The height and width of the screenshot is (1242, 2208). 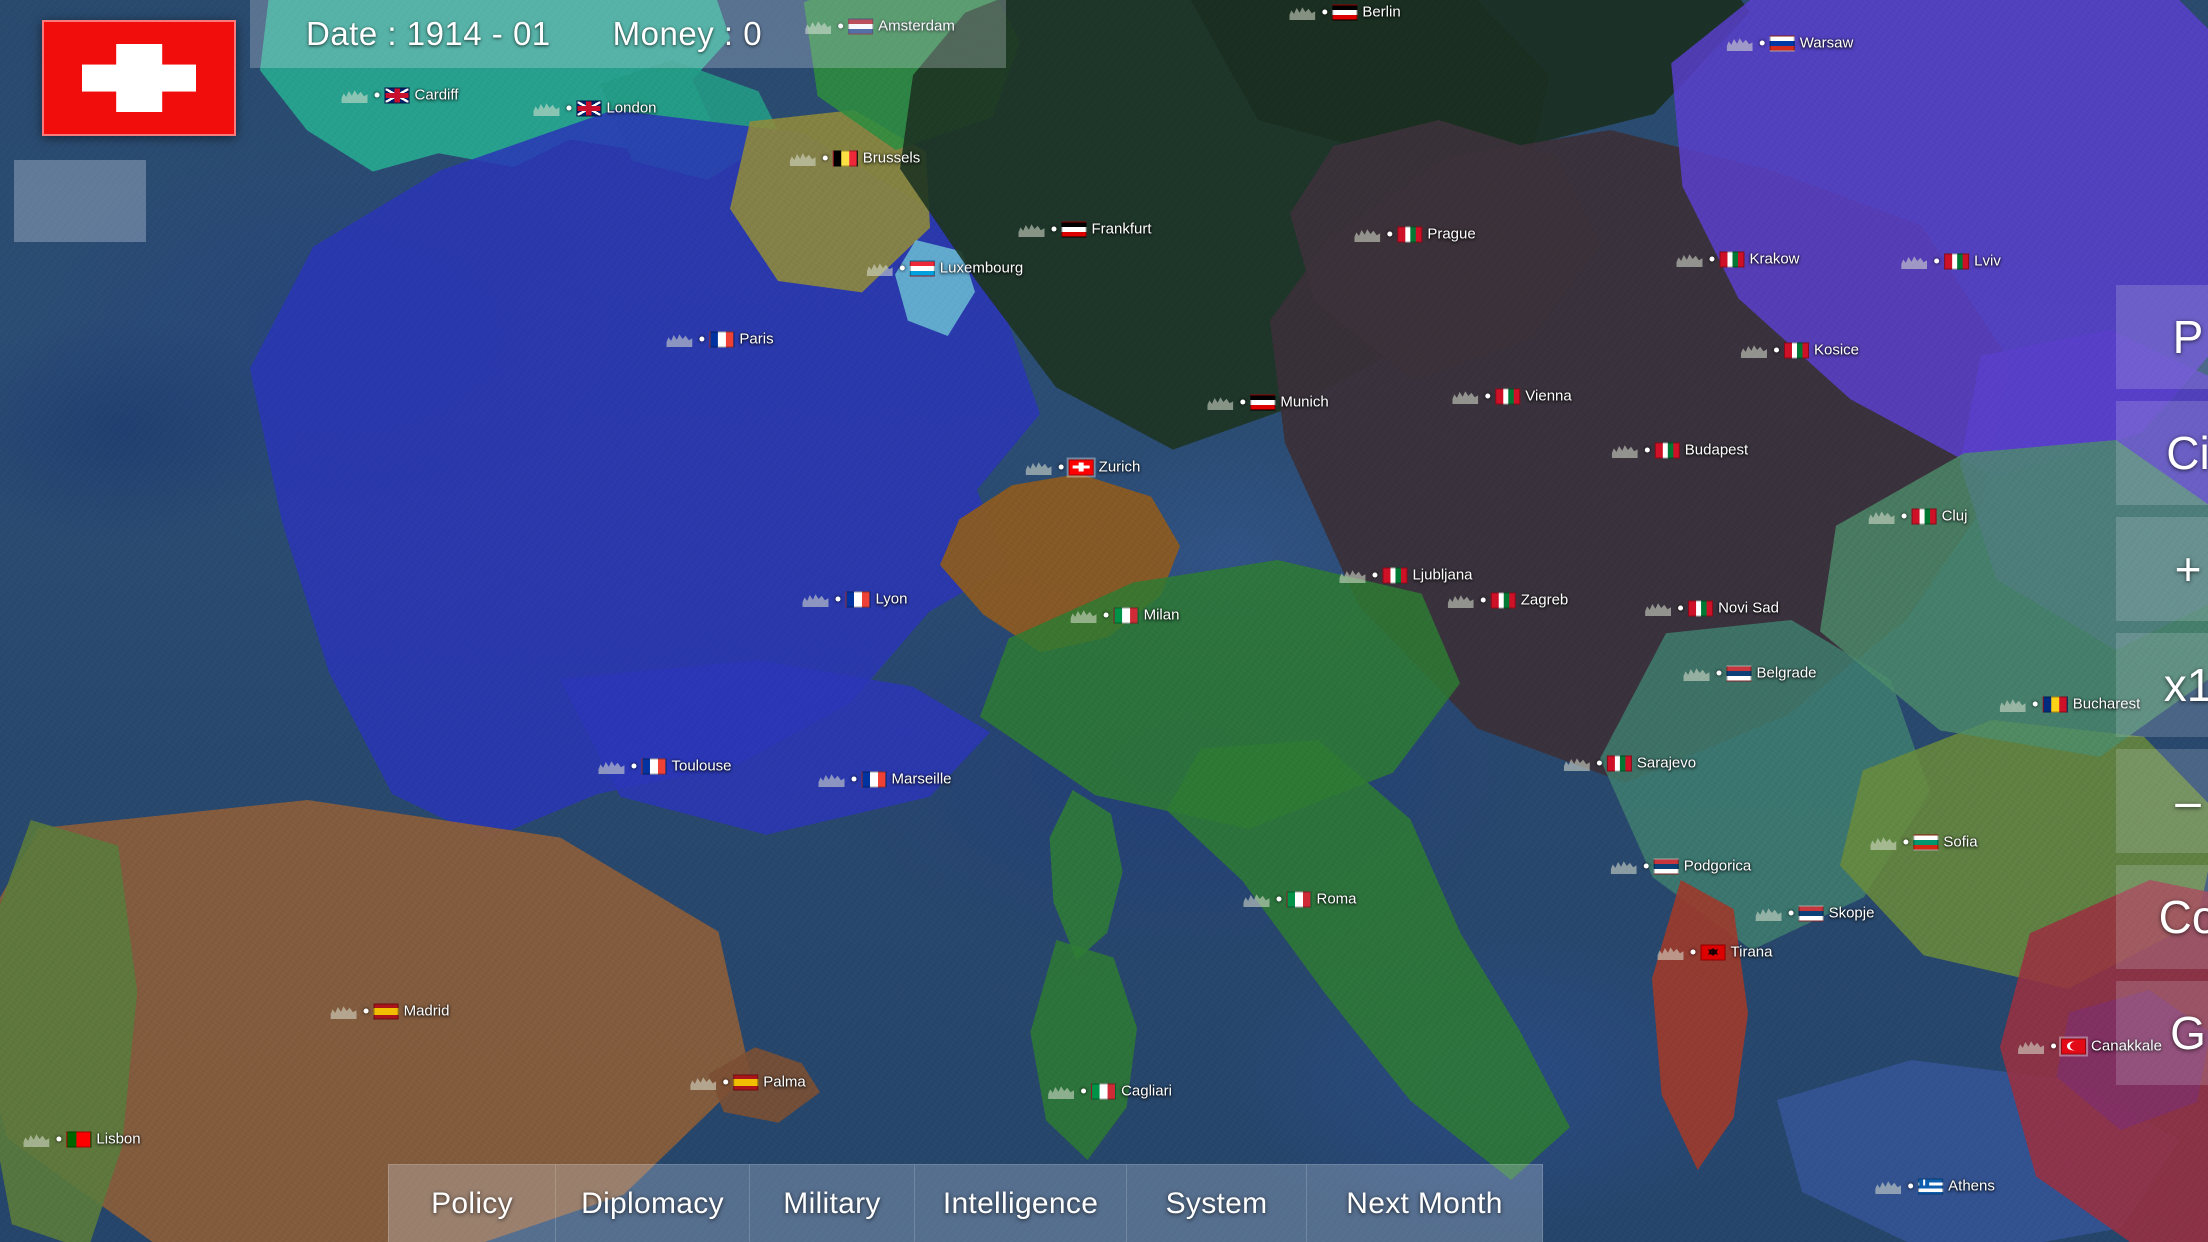 What do you see at coordinates (1268, 402) in the screenshot?
I see `city-marker-munich: Munich` at bounding box center [1268, 402].